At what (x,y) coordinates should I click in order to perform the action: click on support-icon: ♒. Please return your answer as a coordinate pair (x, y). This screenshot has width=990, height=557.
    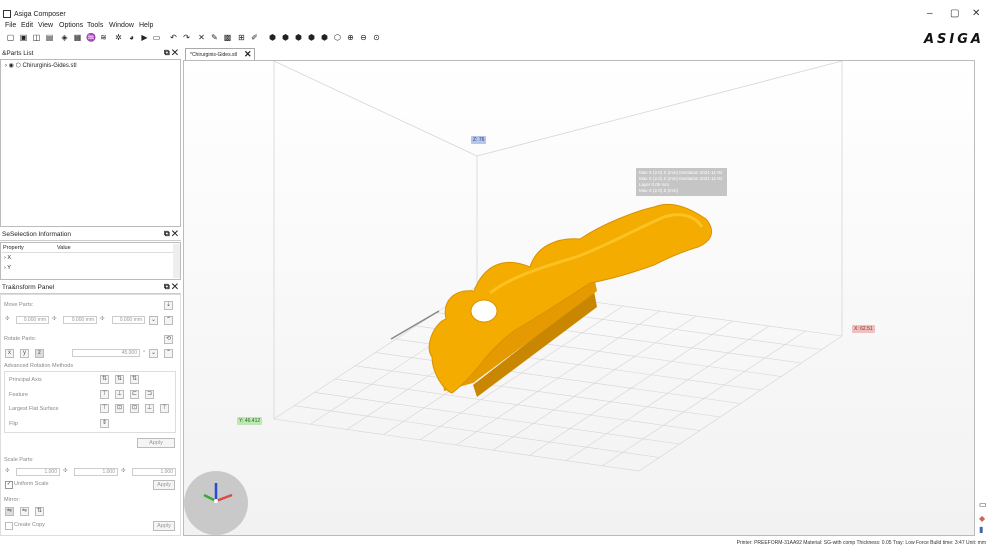
    Looking at the image, I should click on (91, 37).